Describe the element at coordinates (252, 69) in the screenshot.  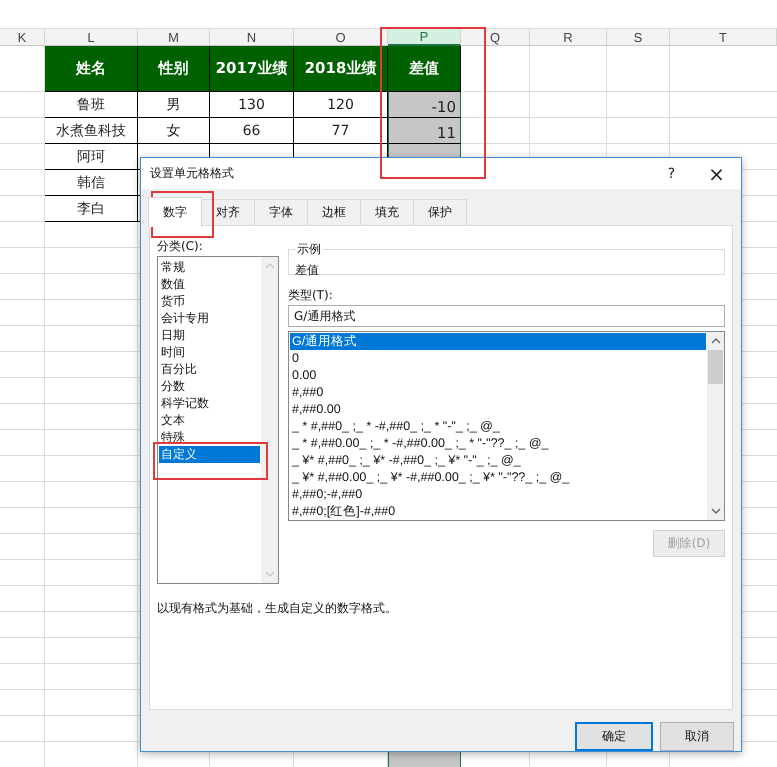
I see `header-cell: 2017业绩` at that location.